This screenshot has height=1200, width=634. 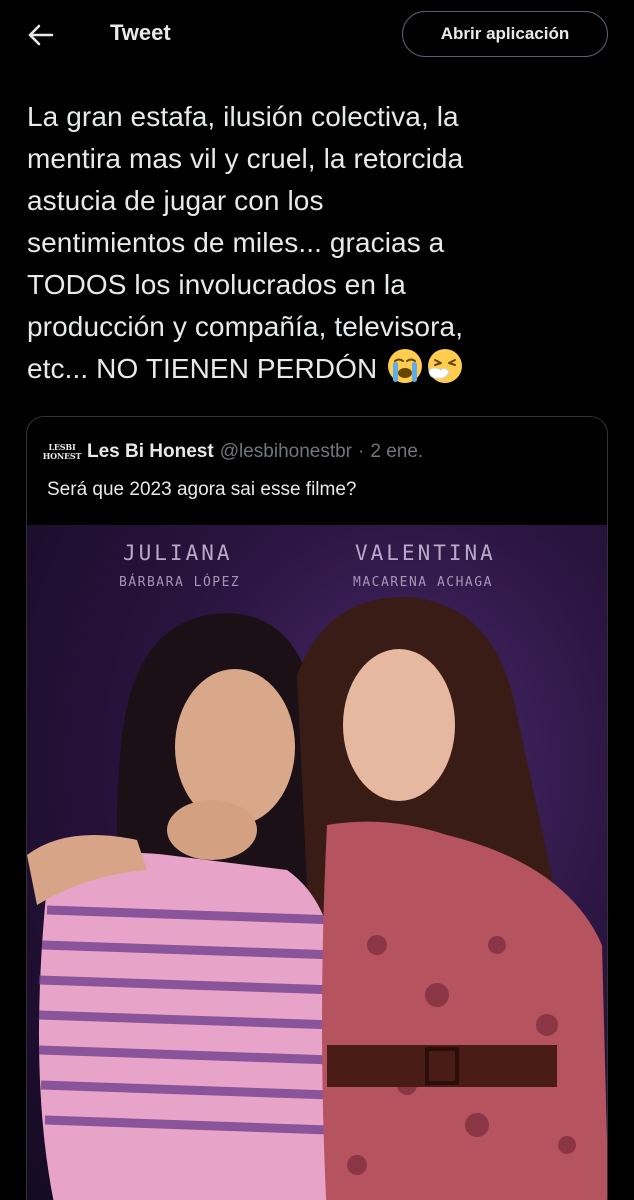 I want to click on avatar: LESBI HONEST, so click(x=62, y=452).